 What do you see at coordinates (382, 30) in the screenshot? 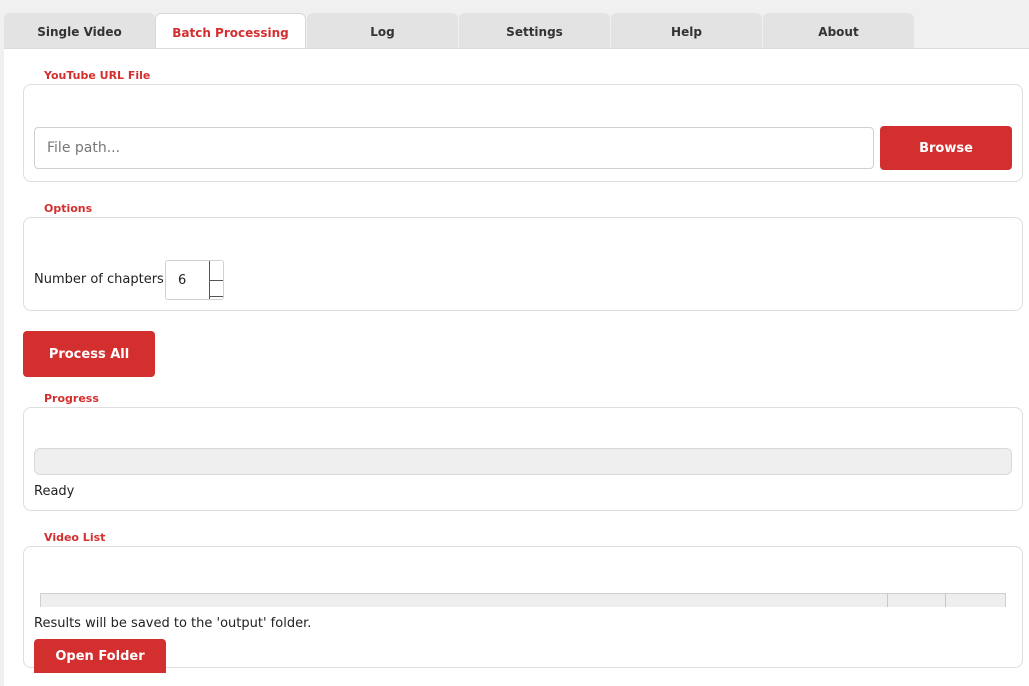
I see `tab-log: Log` at bounding box center [382, 30].